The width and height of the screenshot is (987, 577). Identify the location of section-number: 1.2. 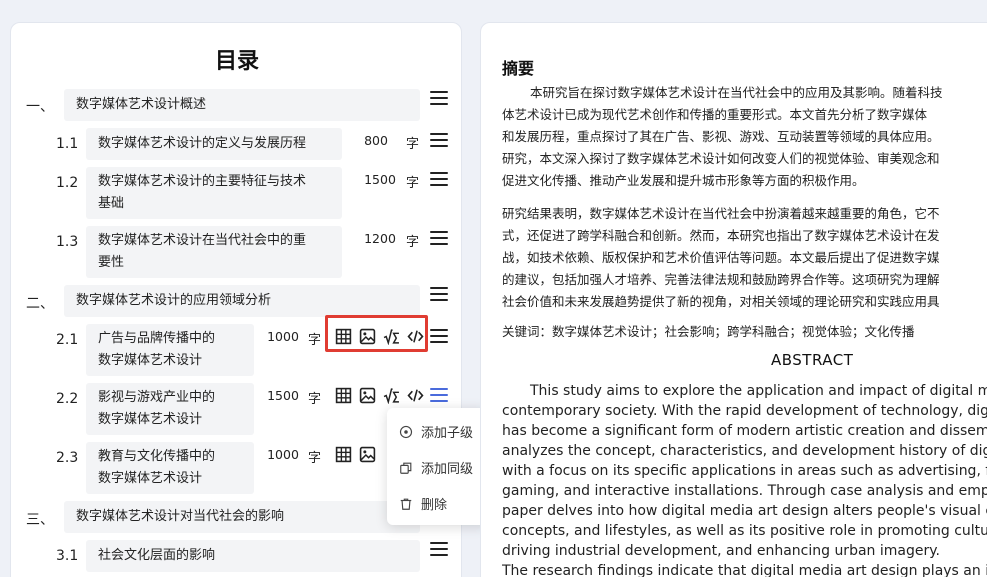
(67, 183).